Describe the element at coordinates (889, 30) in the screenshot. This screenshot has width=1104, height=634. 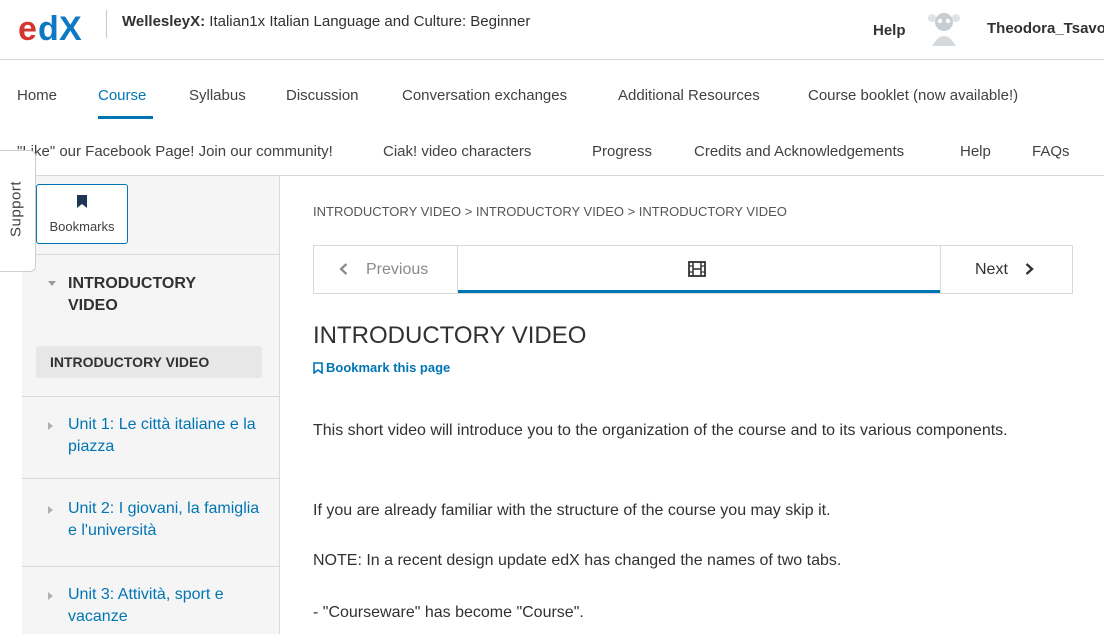
I see `header-help-link: Help` at that location.